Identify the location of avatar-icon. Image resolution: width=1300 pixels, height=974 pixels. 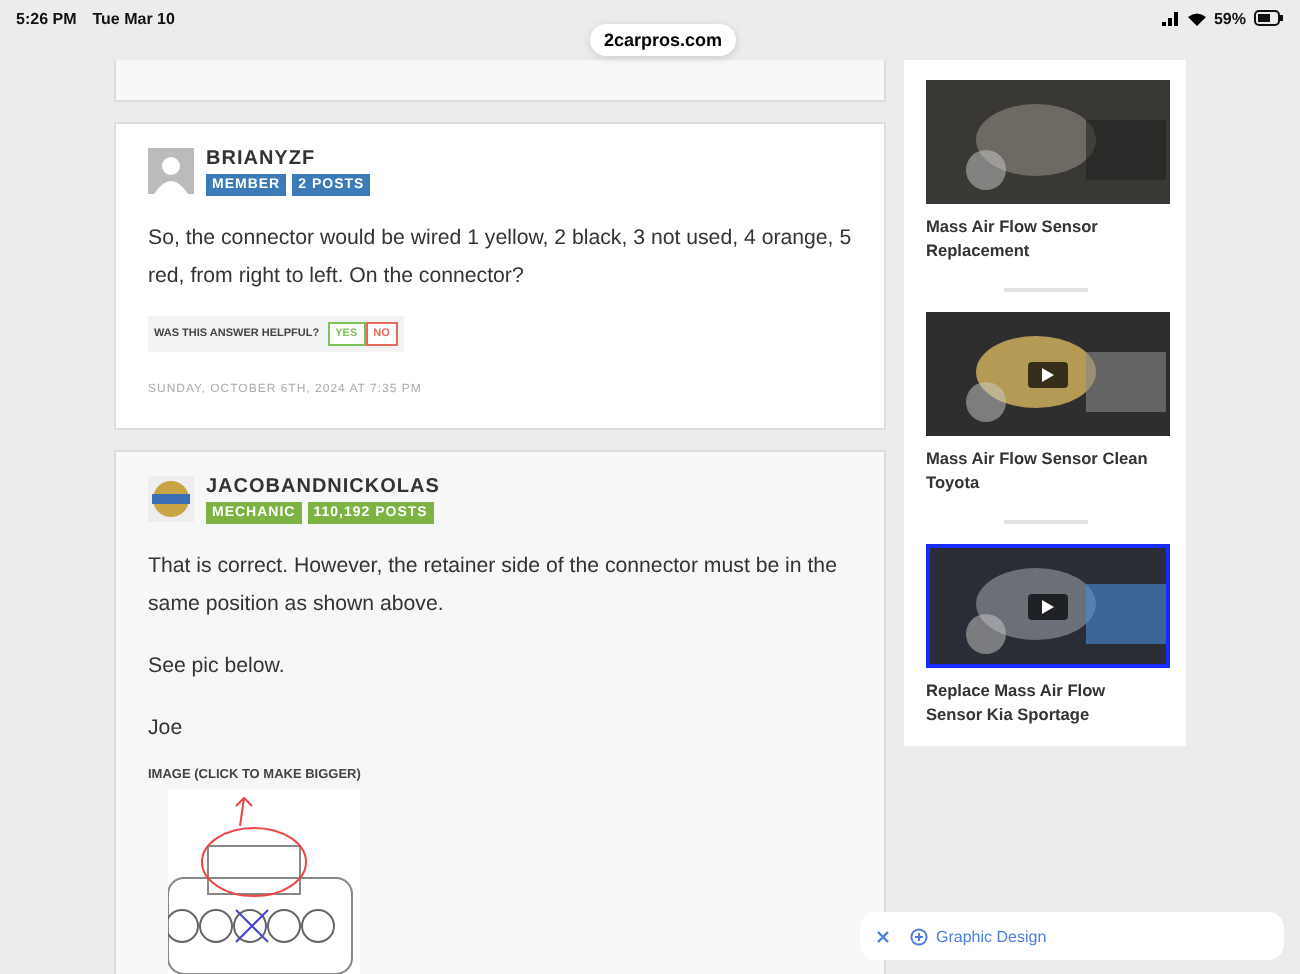
(171, 171).